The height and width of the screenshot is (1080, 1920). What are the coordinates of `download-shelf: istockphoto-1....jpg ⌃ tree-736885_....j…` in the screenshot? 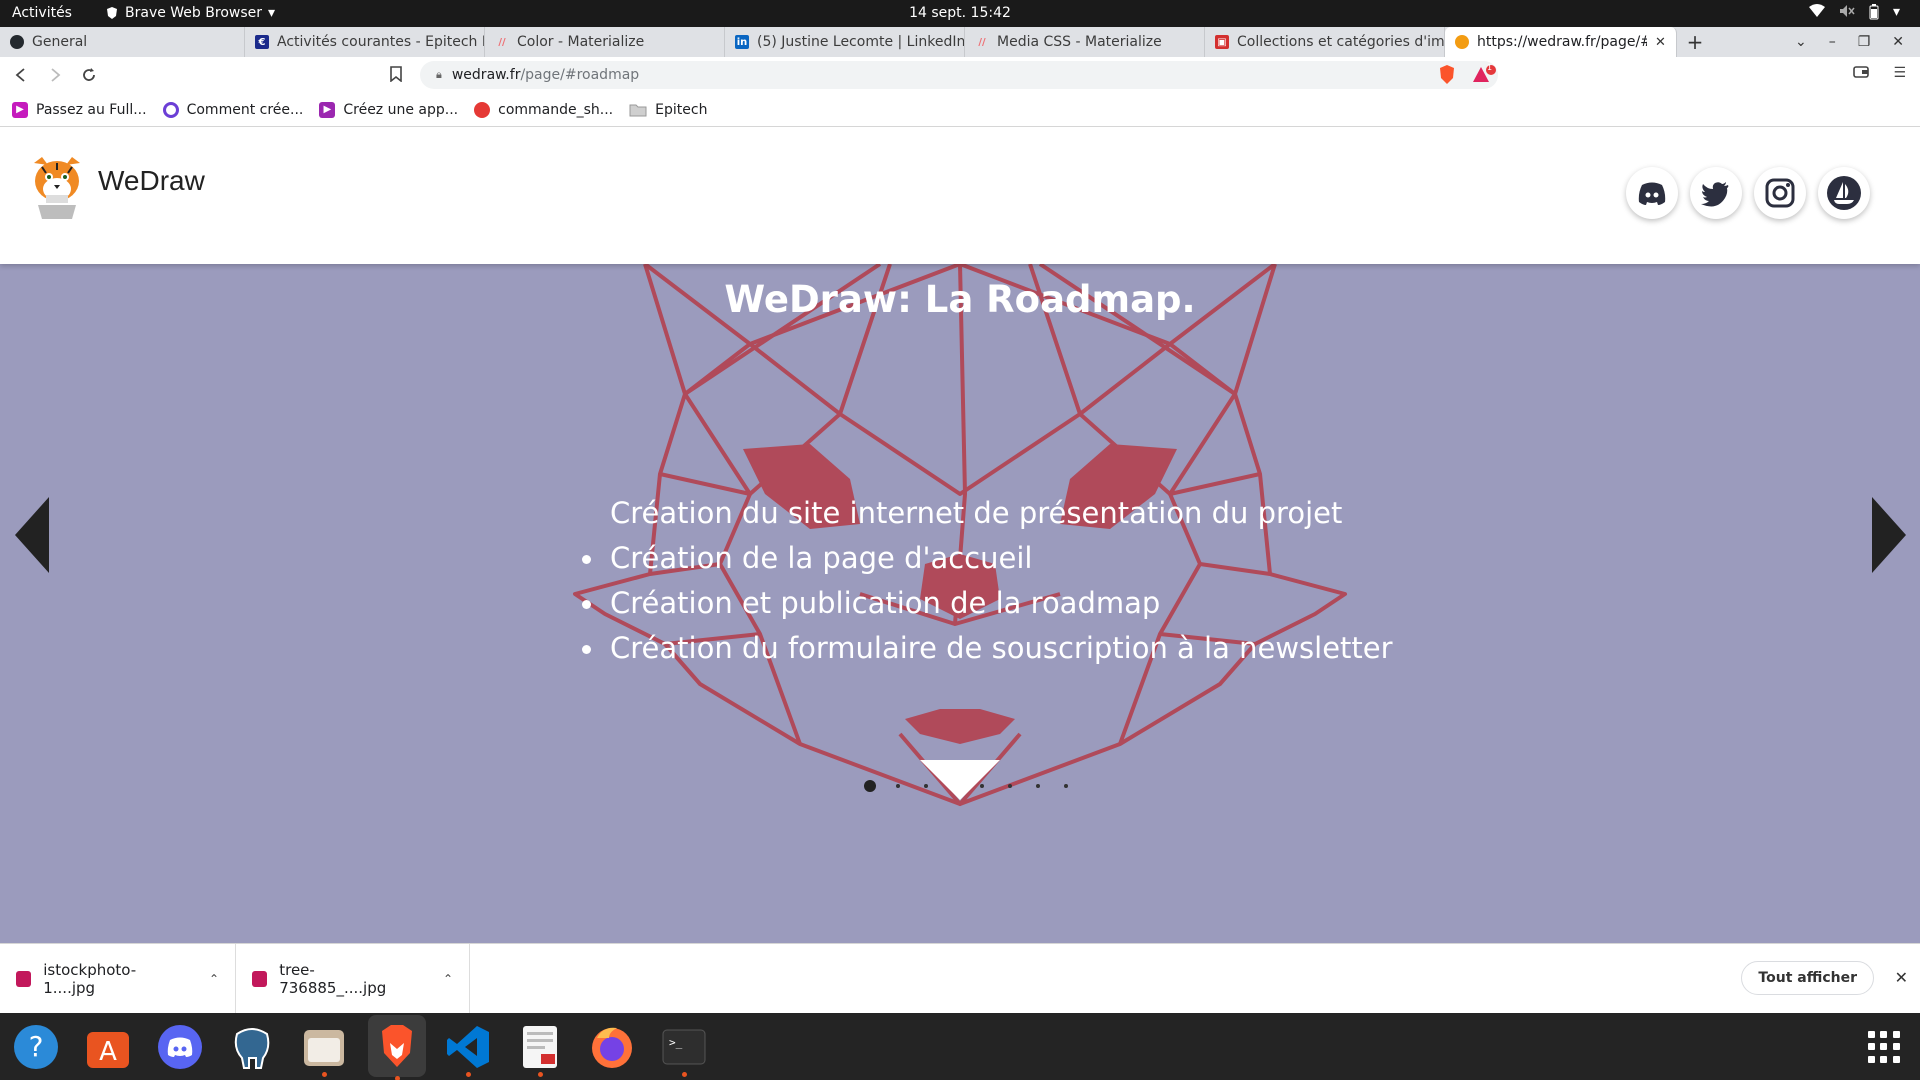 It's located at (960, 978).